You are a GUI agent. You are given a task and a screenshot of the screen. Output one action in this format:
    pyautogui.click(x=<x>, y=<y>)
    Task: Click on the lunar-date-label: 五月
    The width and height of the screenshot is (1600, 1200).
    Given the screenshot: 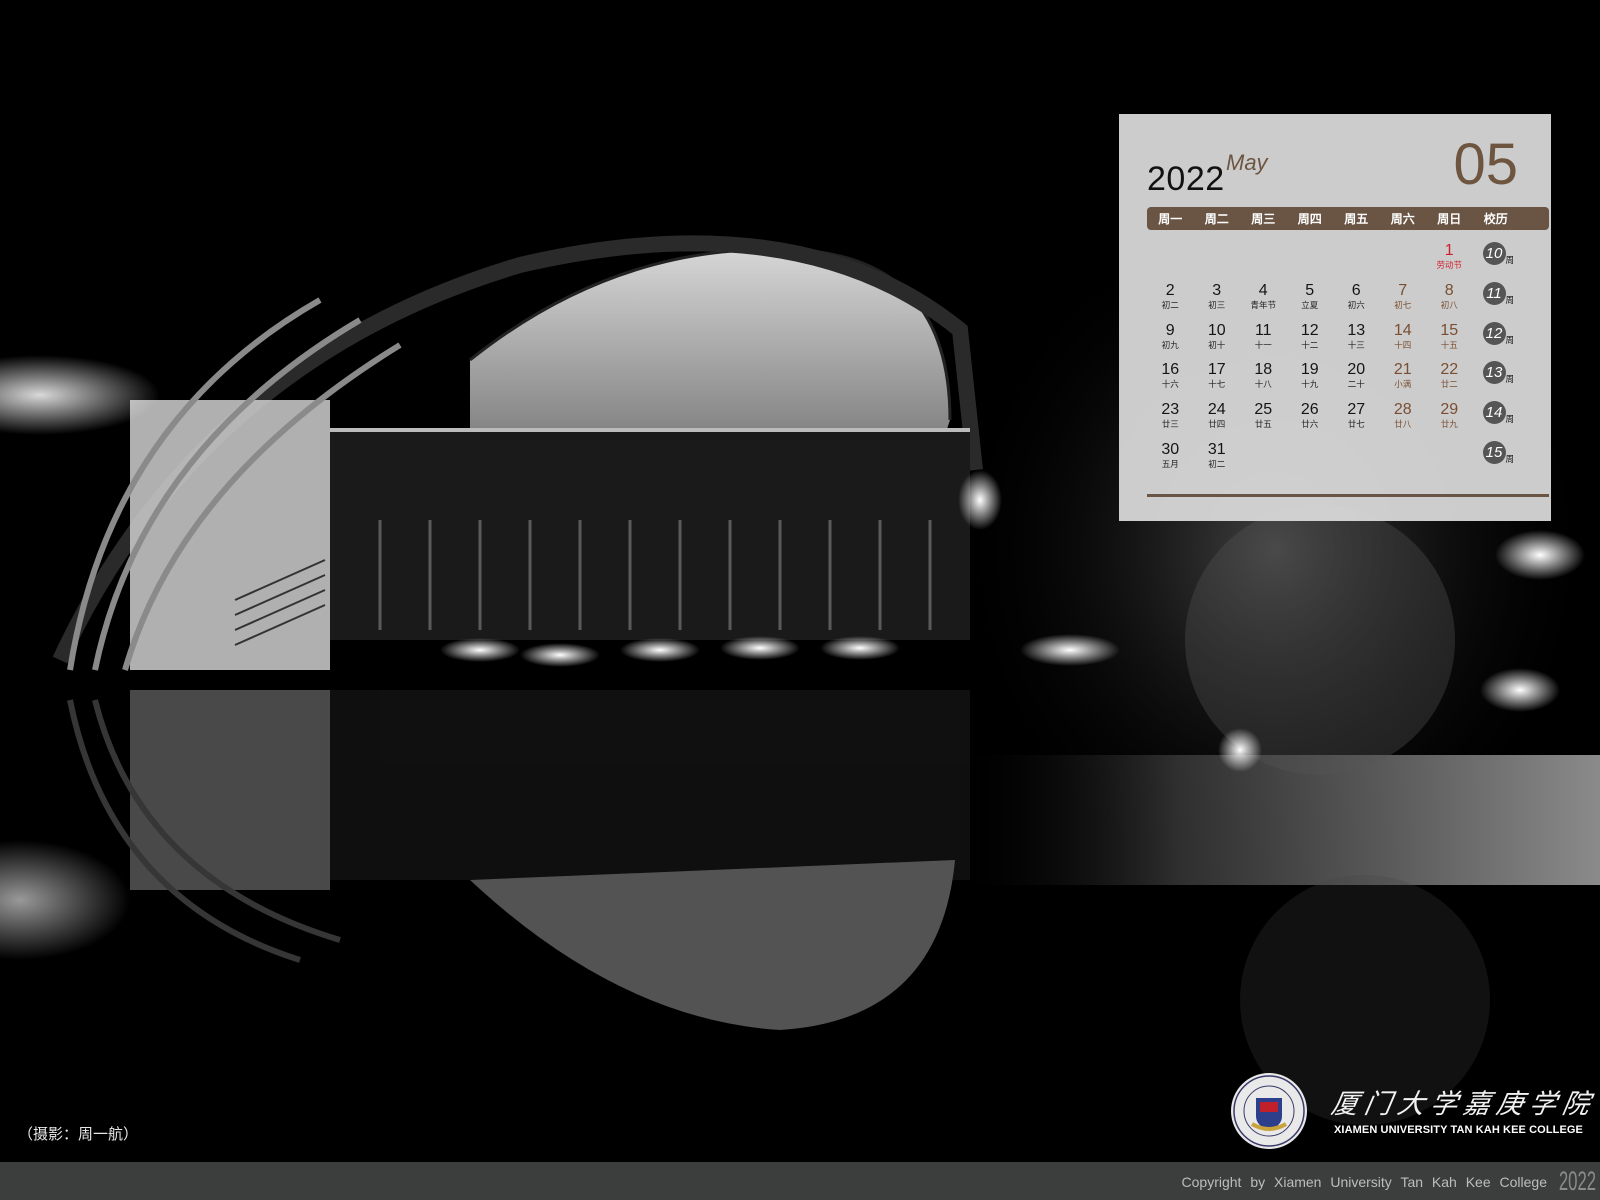 What is the action you would take?
    pyautogui.click(x=1170, y=464)
    